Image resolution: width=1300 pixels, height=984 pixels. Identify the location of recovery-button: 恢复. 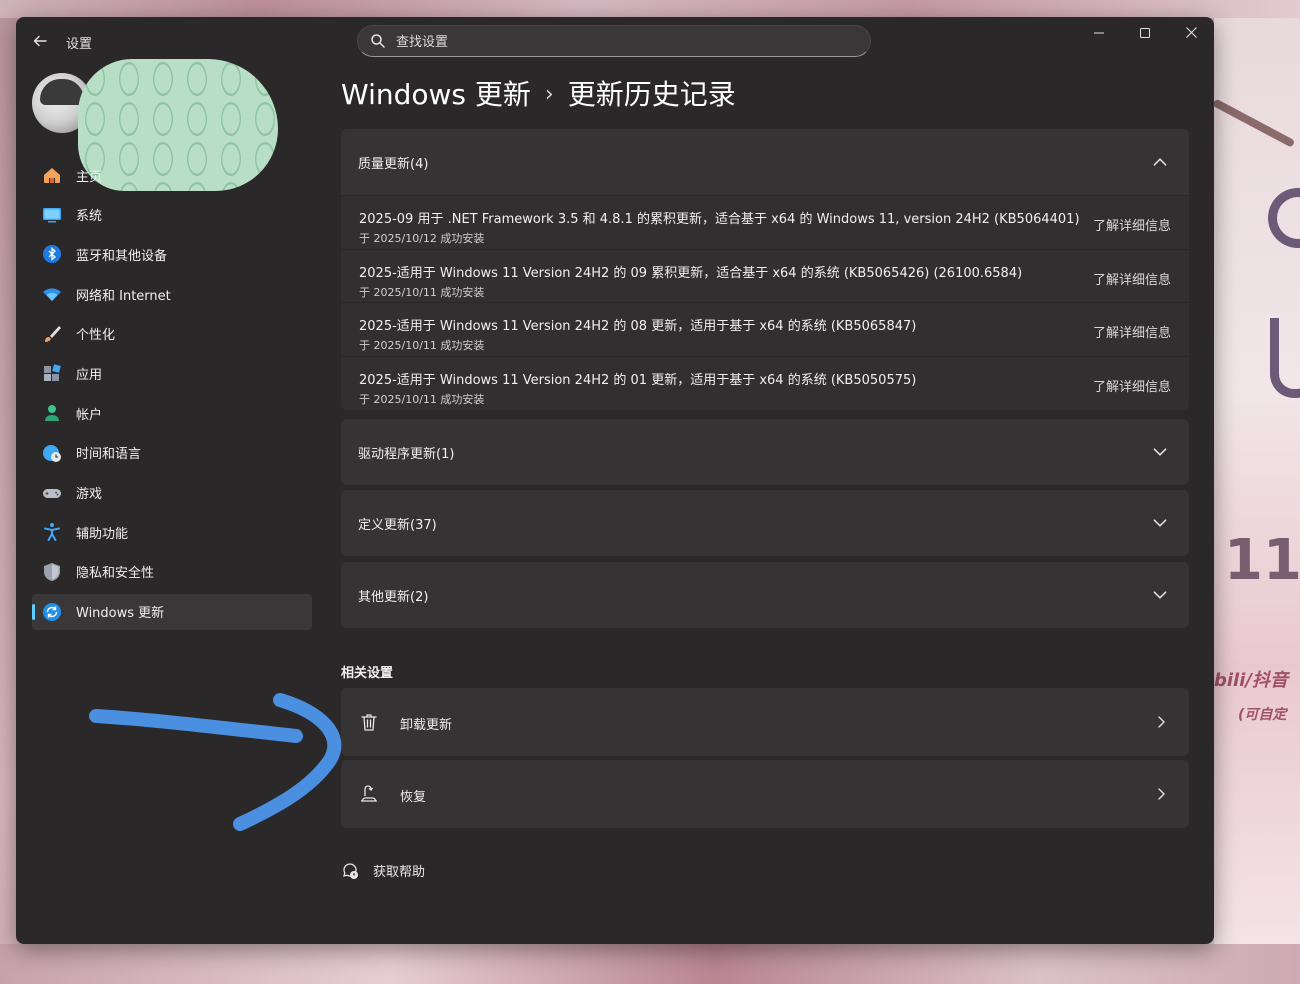
(765, 794).